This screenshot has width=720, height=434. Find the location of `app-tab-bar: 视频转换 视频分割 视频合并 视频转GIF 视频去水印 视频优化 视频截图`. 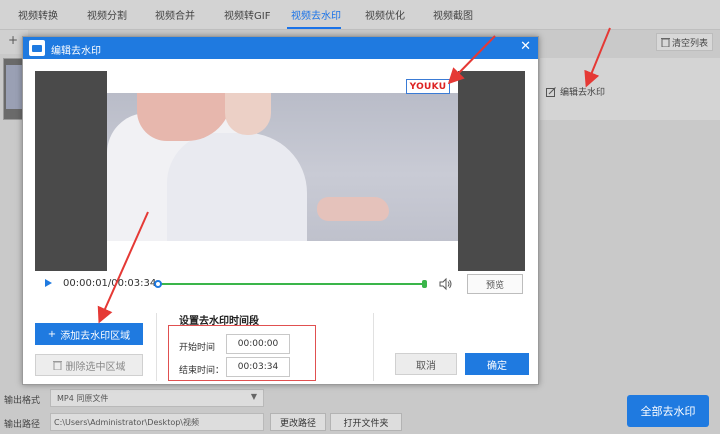

app-tab-bar: 视频转换 视频分割 视频合并 视频转GIF 视频去水印 视频优化 视频截图 is located at coordinates (360, 15).